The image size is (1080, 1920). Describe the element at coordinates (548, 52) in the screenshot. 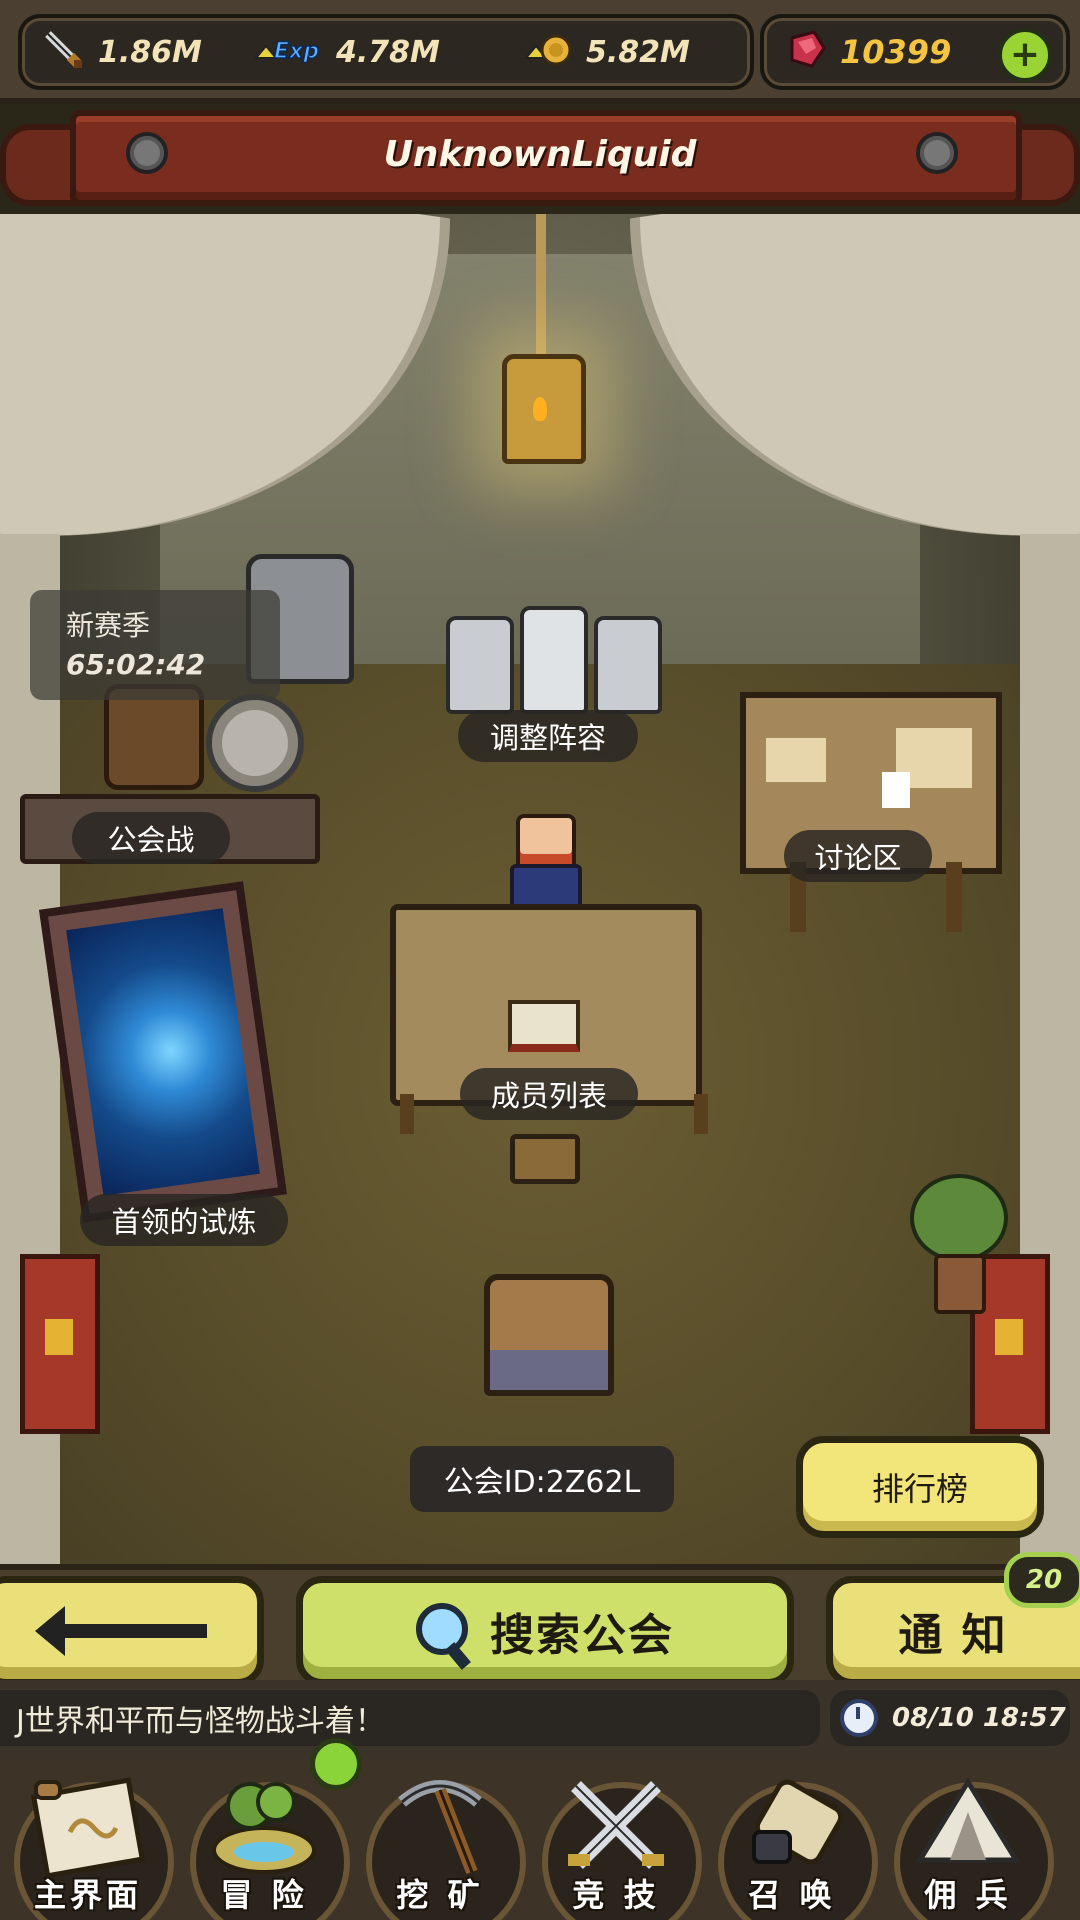

I see `gold-up-icon` at that location.